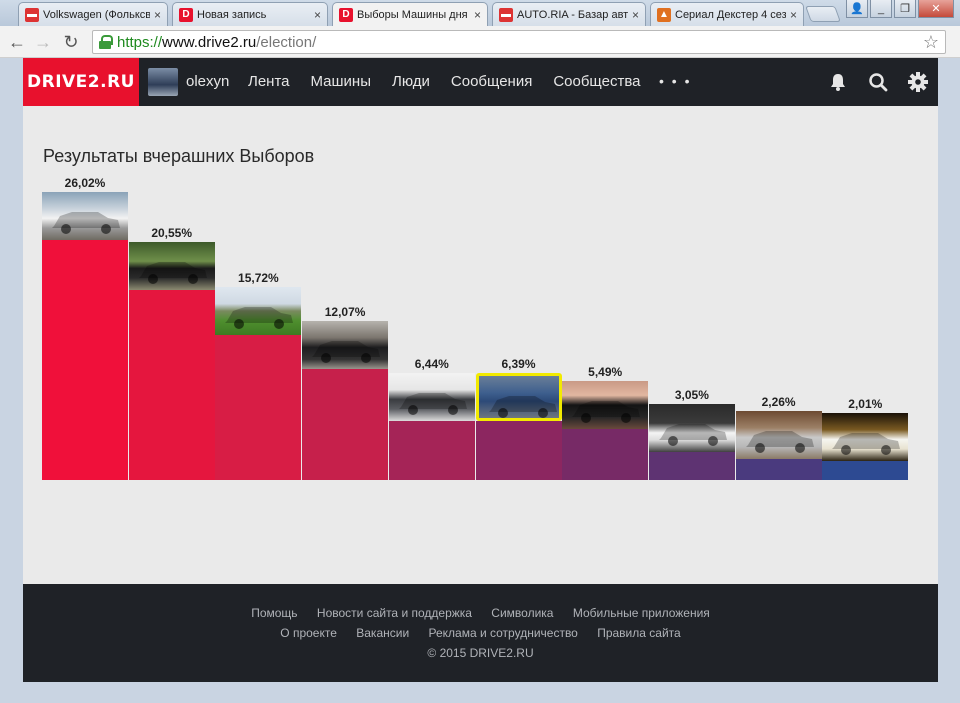 This screenshot has width=960, height=703. What do you see at coordinates (480, 653) in the screenshot?
I see `copyright: © 2015 DRIVE2.RU` at bounding box center [480, 653].